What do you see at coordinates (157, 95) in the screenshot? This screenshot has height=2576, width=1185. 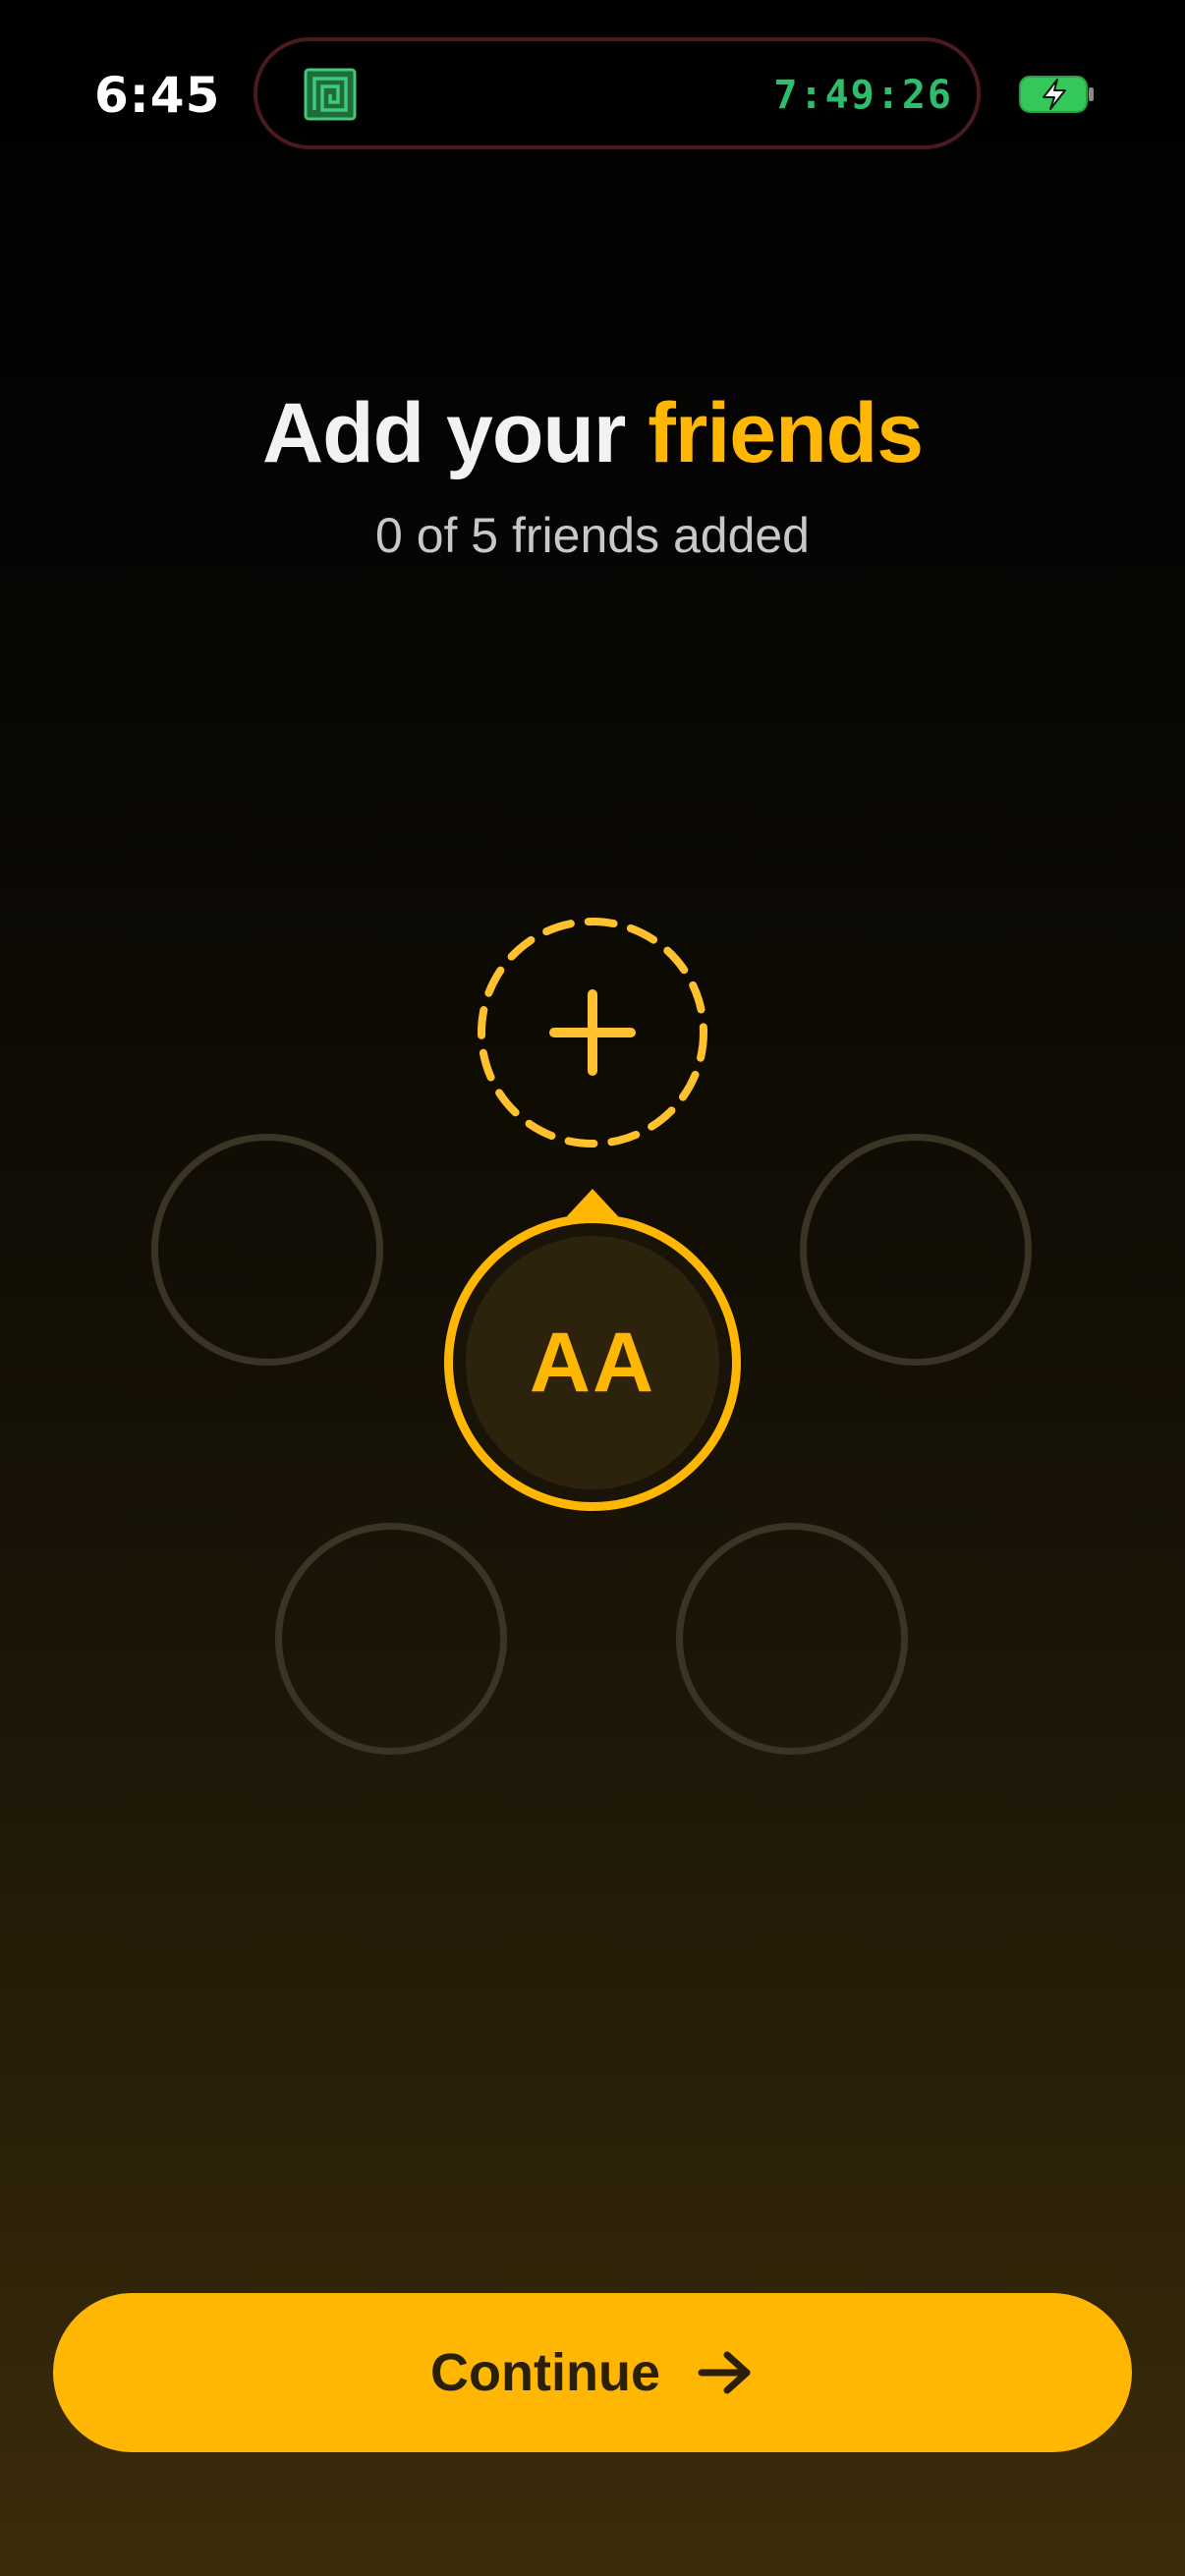 I see `status-time: 6:45` at bounding box center [157, 95].